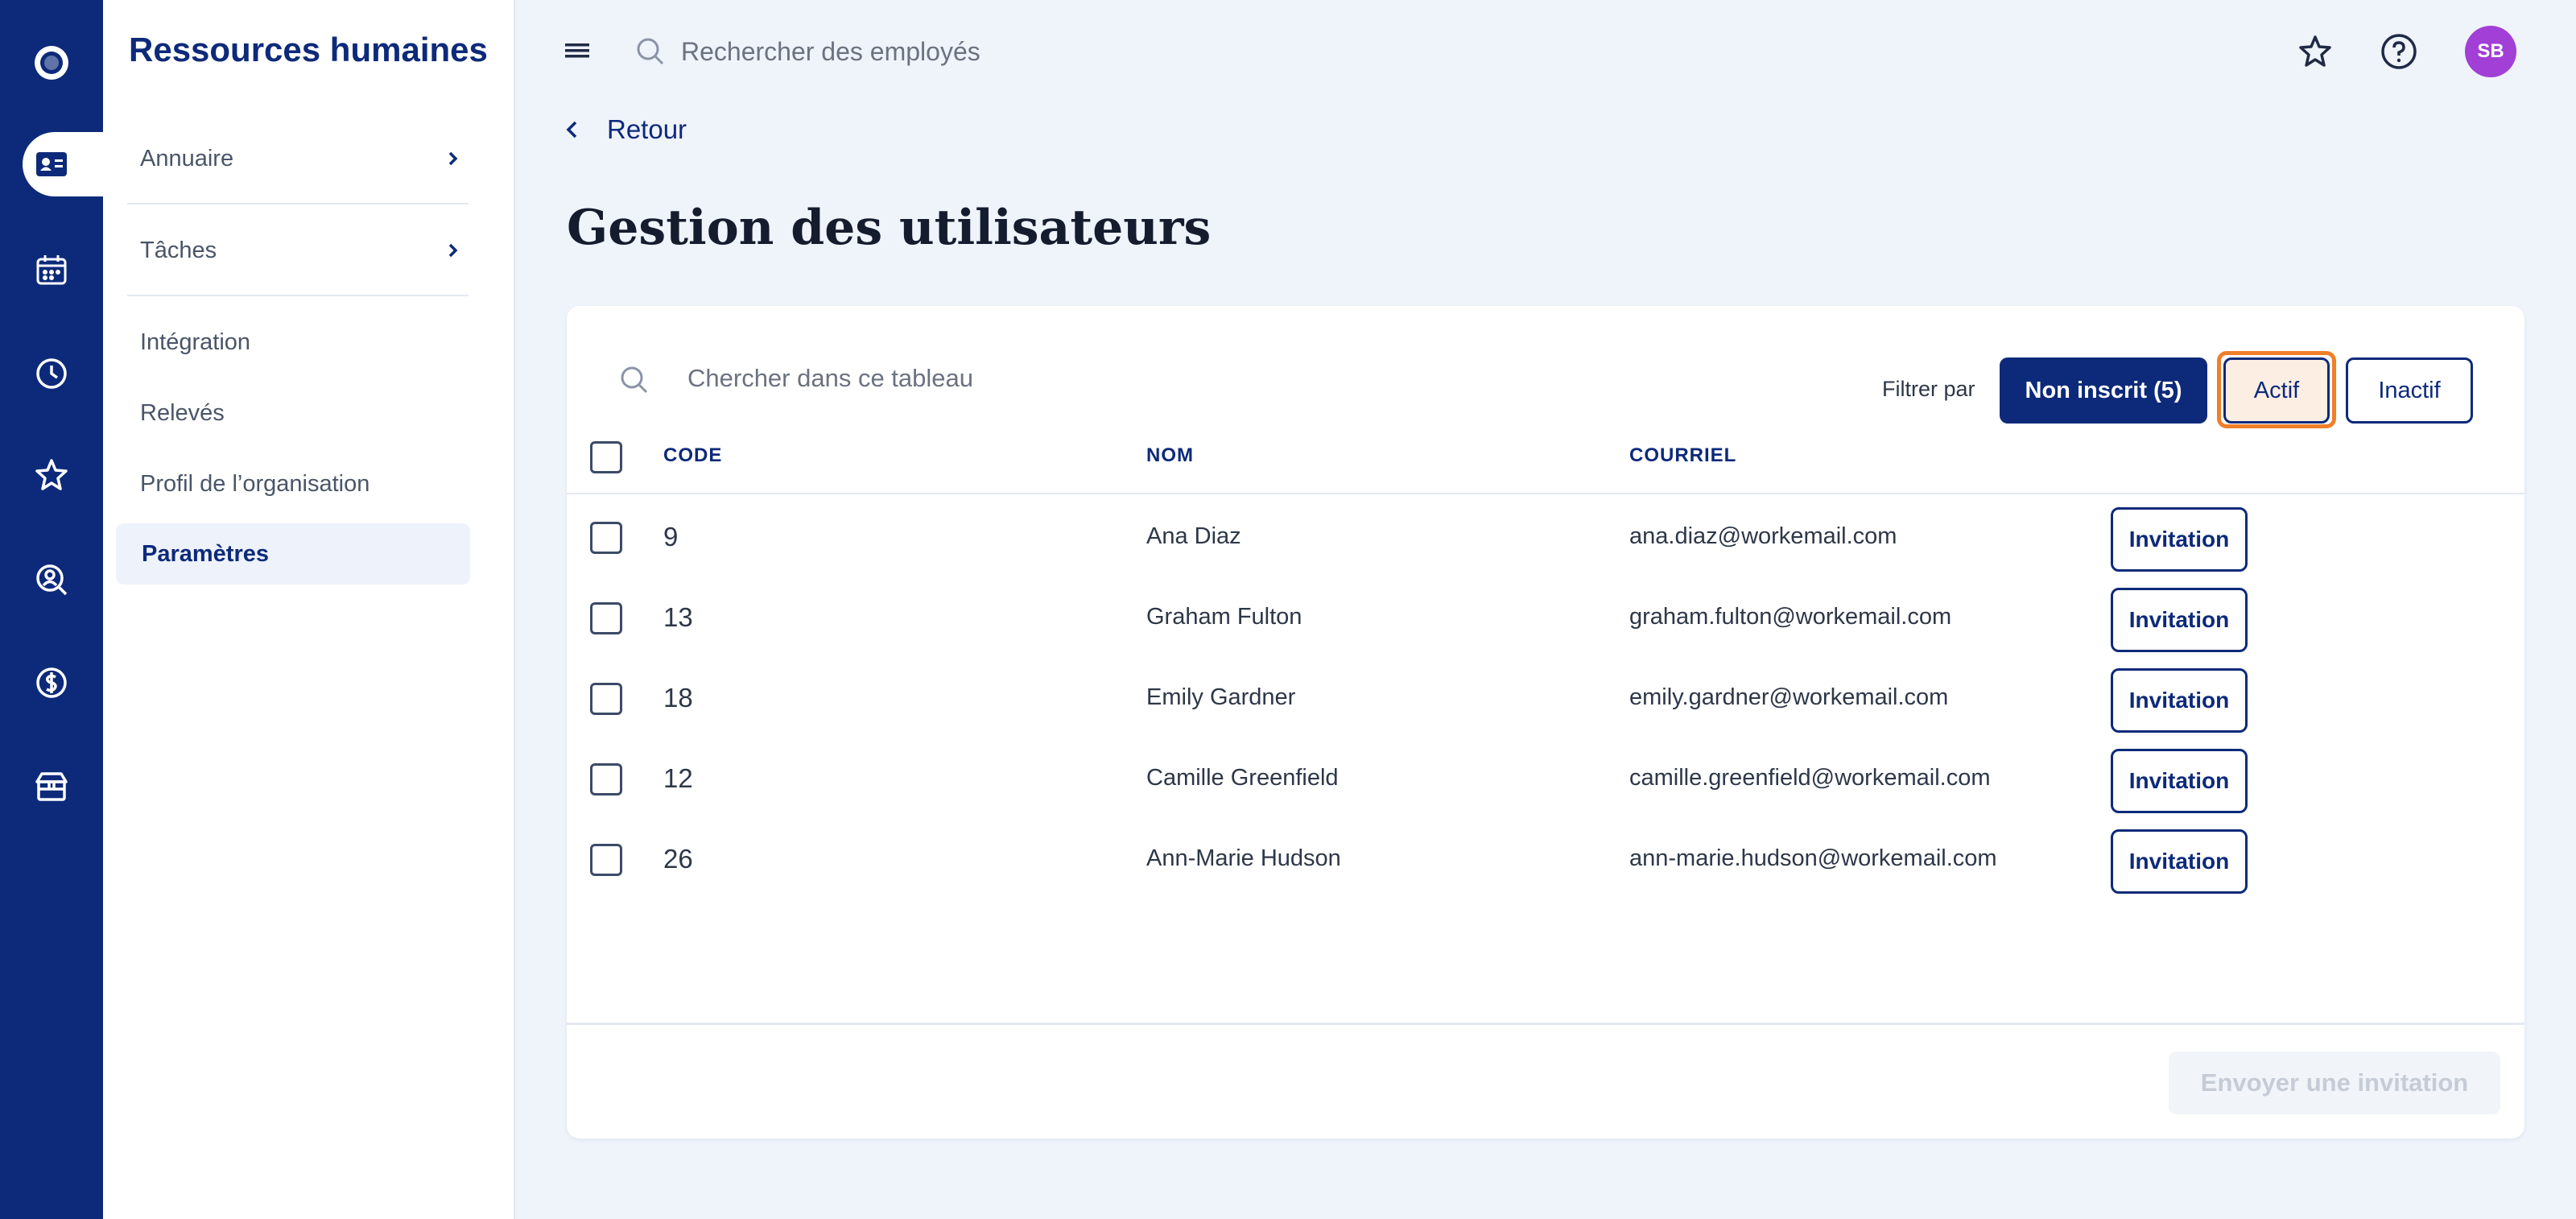 The width and height of the screenshot is (2576, 1219). I want to click on cell-name: Camille Greenfield, so click(1242, 778).